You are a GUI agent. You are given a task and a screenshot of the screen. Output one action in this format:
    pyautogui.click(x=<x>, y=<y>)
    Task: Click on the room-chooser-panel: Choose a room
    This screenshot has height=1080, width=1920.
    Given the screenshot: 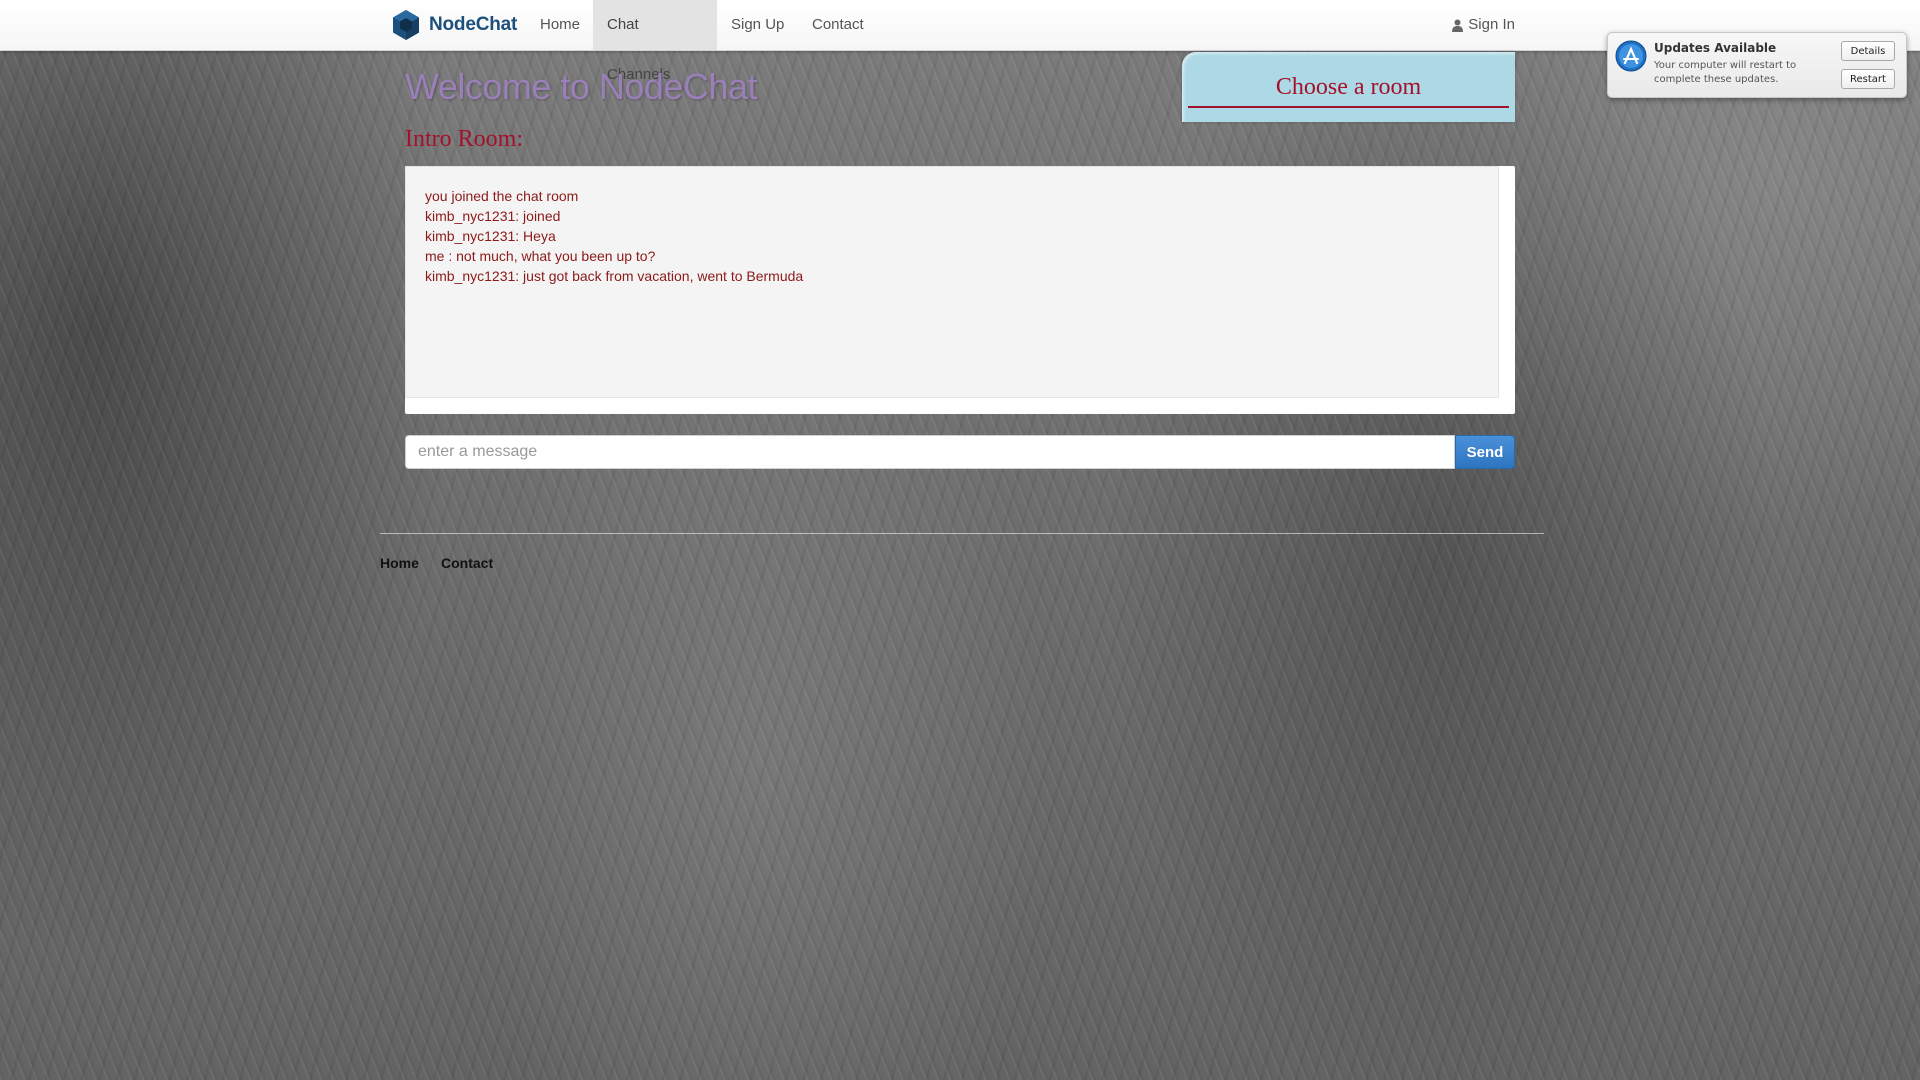 What is the action you would take?
    pyautogui.click(x=1348, y=87)
    